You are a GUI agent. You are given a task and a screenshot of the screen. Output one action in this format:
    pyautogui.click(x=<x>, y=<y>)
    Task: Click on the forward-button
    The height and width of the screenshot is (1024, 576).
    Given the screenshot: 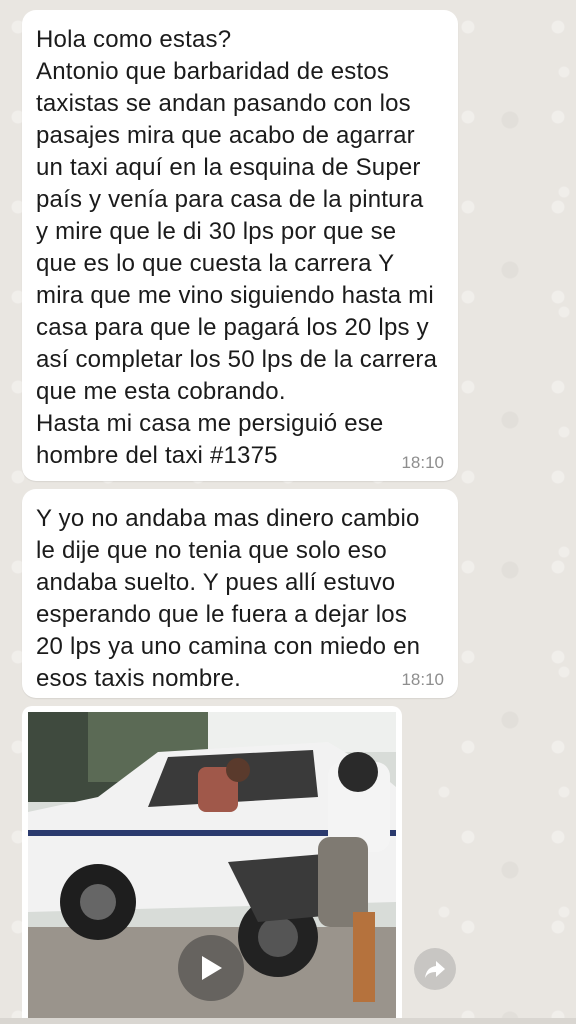 What is the action you would take?
    pyautogui.click(x=435, y=969)
    